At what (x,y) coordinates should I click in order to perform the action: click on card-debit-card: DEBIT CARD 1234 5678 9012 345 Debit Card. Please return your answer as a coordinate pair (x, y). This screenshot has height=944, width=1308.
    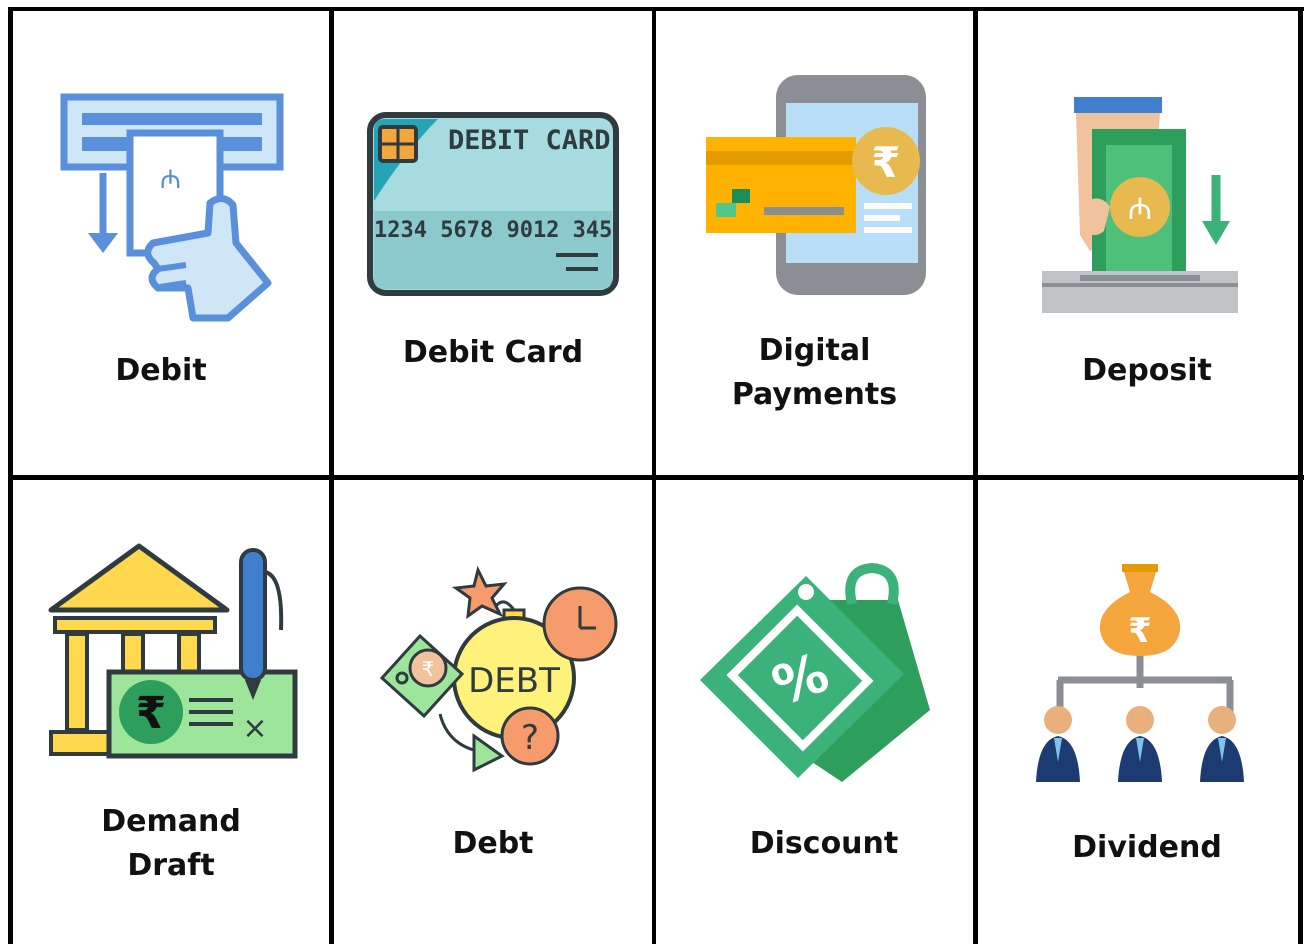
    Looking at the image, I should click on (493, 243).